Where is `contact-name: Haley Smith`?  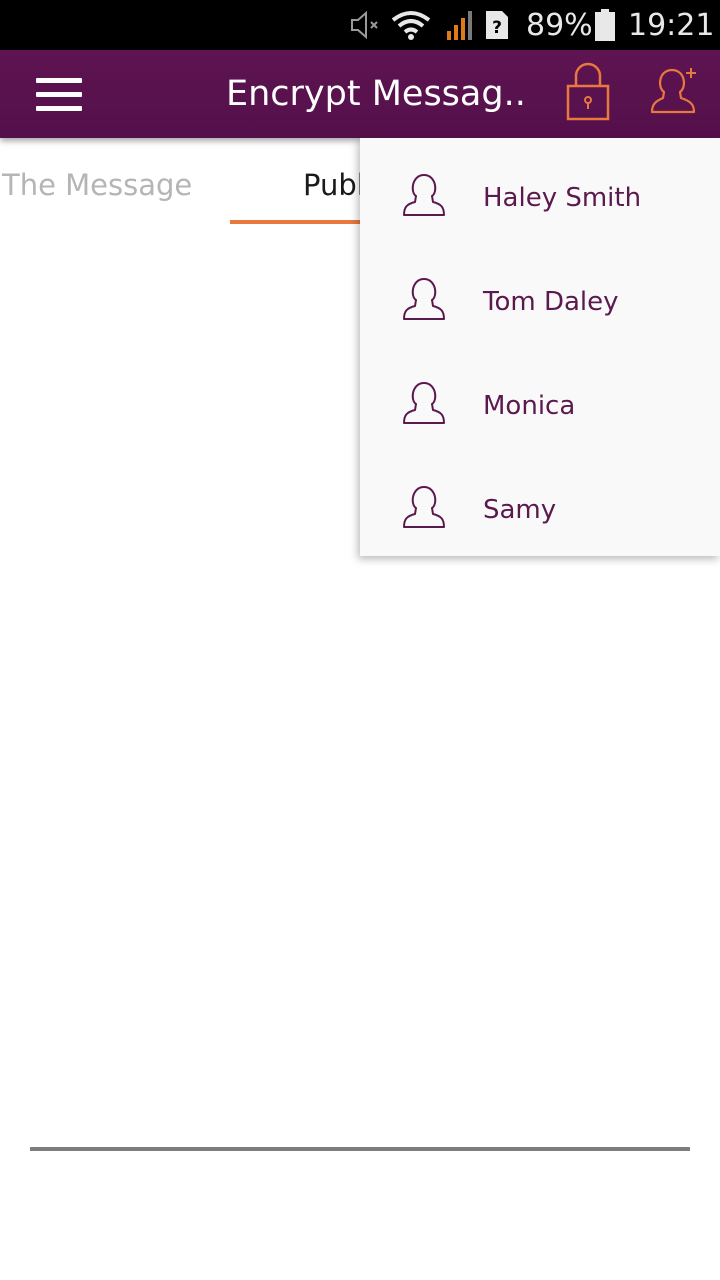
contact-name: Haley Smith is located at coordinates (562, 198).